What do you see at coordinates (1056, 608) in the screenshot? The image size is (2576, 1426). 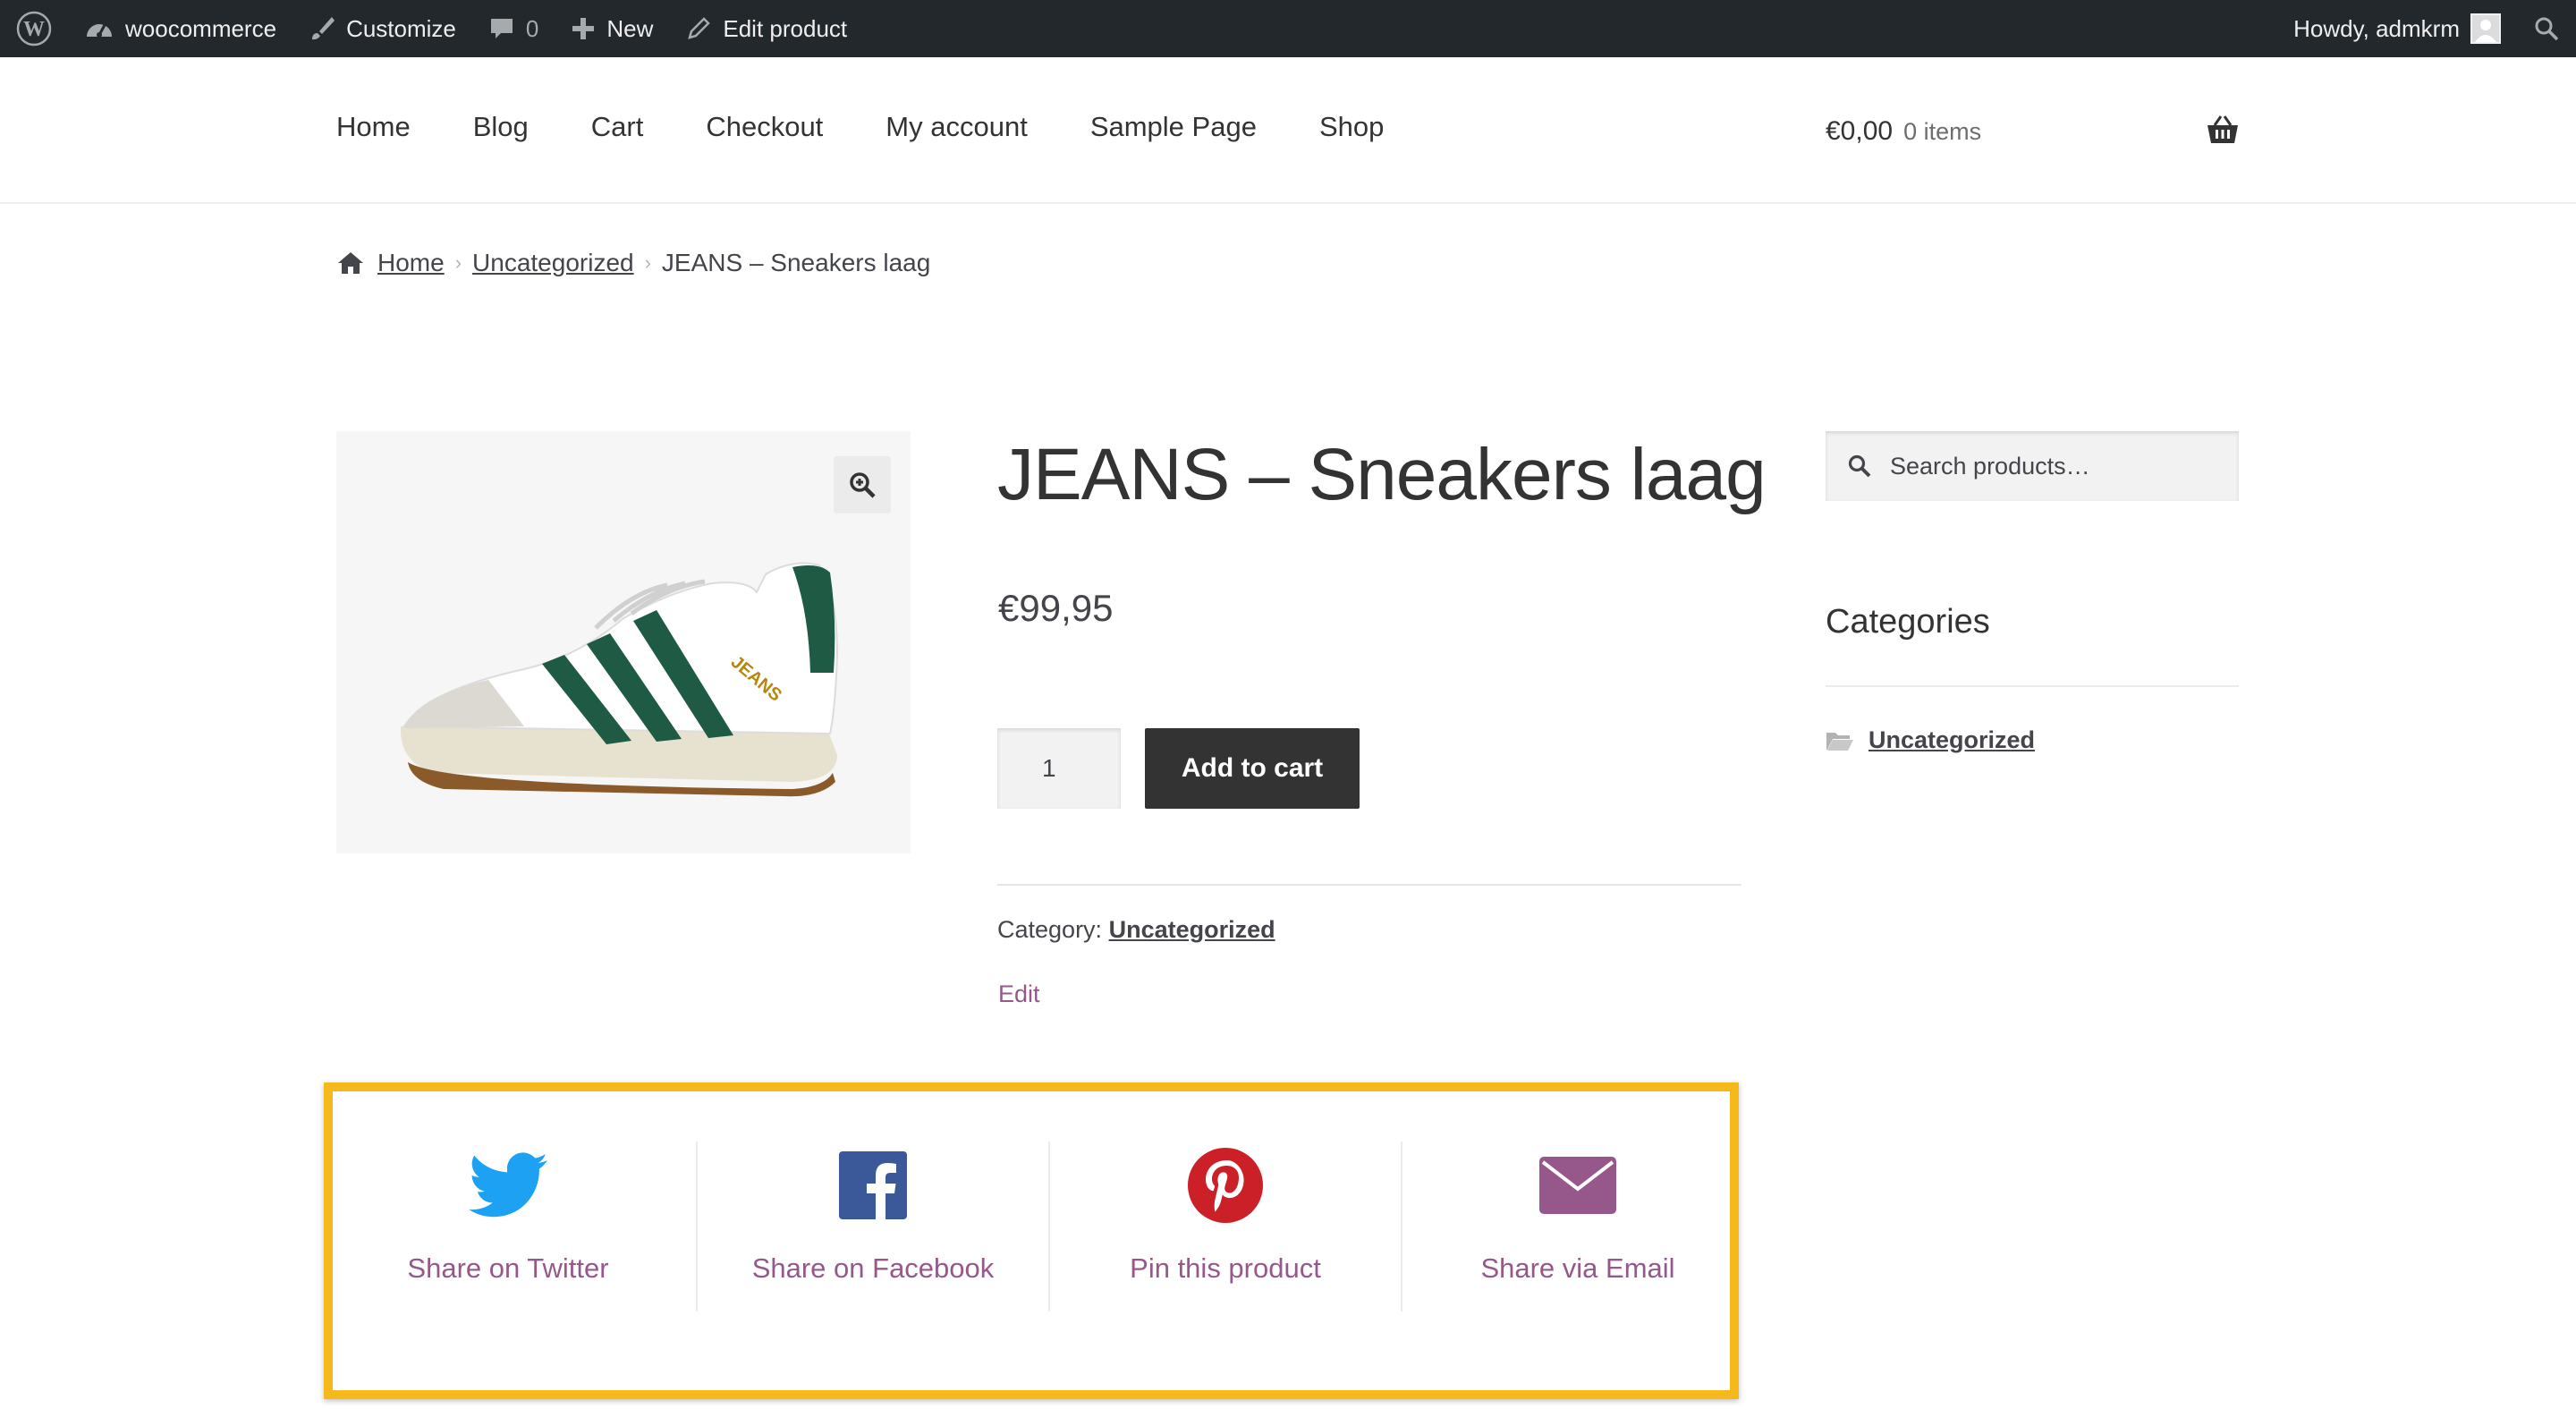 I see `product-price: €99,95` at bounding box center [1056, 608].